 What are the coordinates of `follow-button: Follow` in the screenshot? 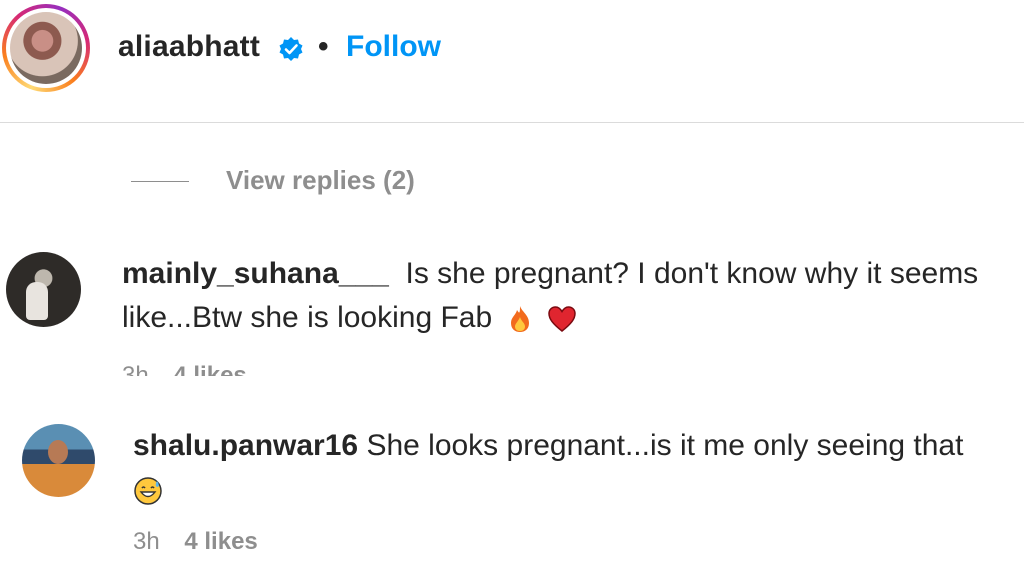 It's located at (393, 47).